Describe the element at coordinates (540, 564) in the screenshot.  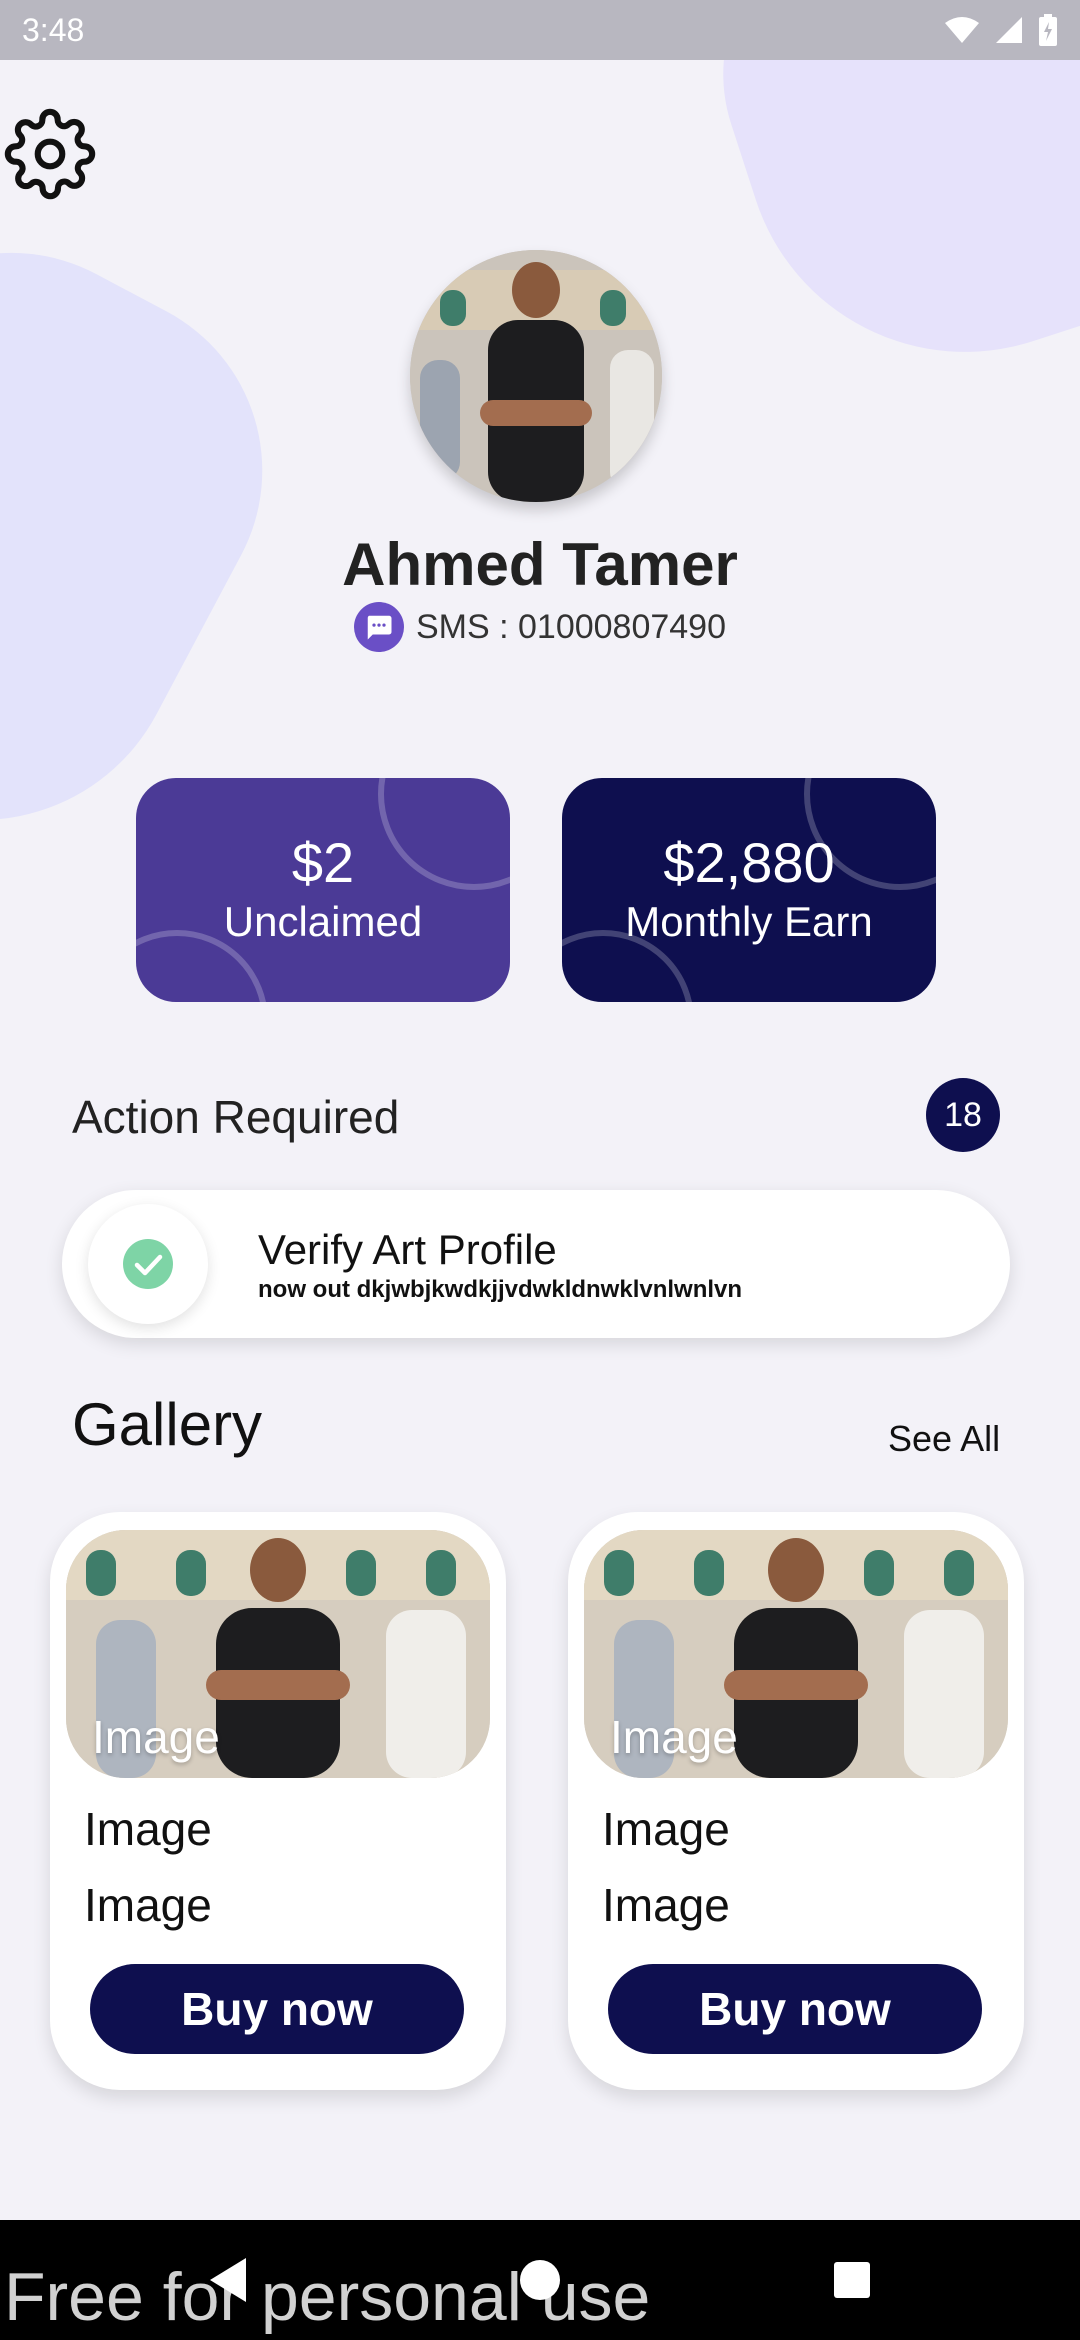
I see `profile-name: Ahmed Tamer` at that location.